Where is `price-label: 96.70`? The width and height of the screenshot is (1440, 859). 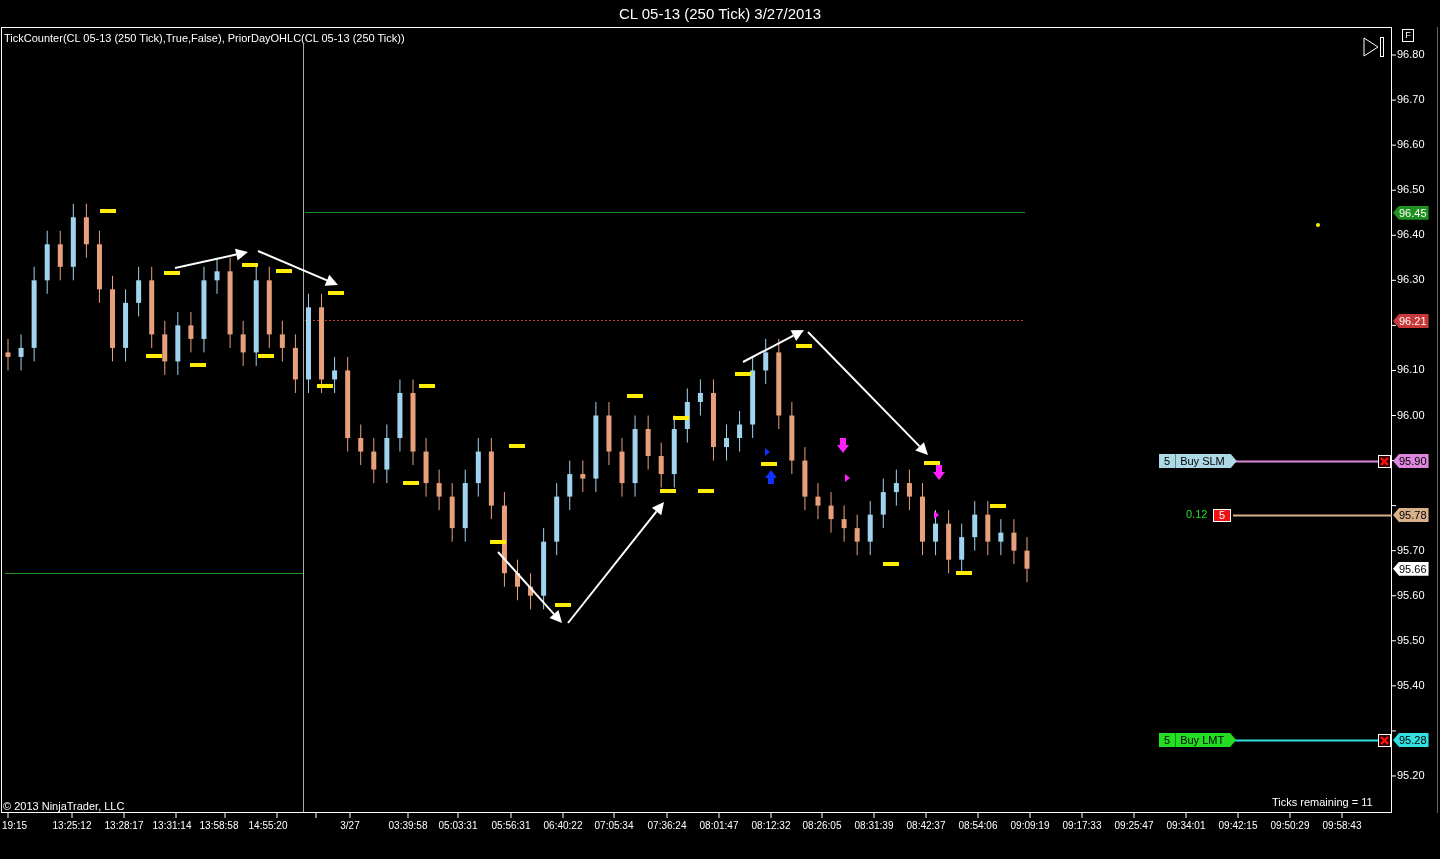 price-label: 96.70 is located at coordinates (1411, 100).